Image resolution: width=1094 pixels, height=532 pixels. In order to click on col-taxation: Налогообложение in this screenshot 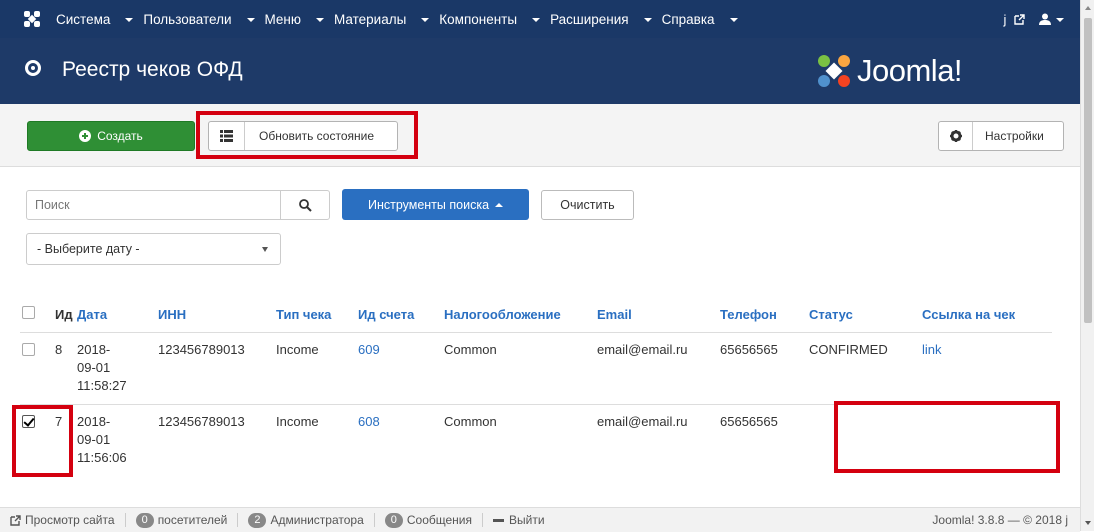, I will do `click(520, 314)`.